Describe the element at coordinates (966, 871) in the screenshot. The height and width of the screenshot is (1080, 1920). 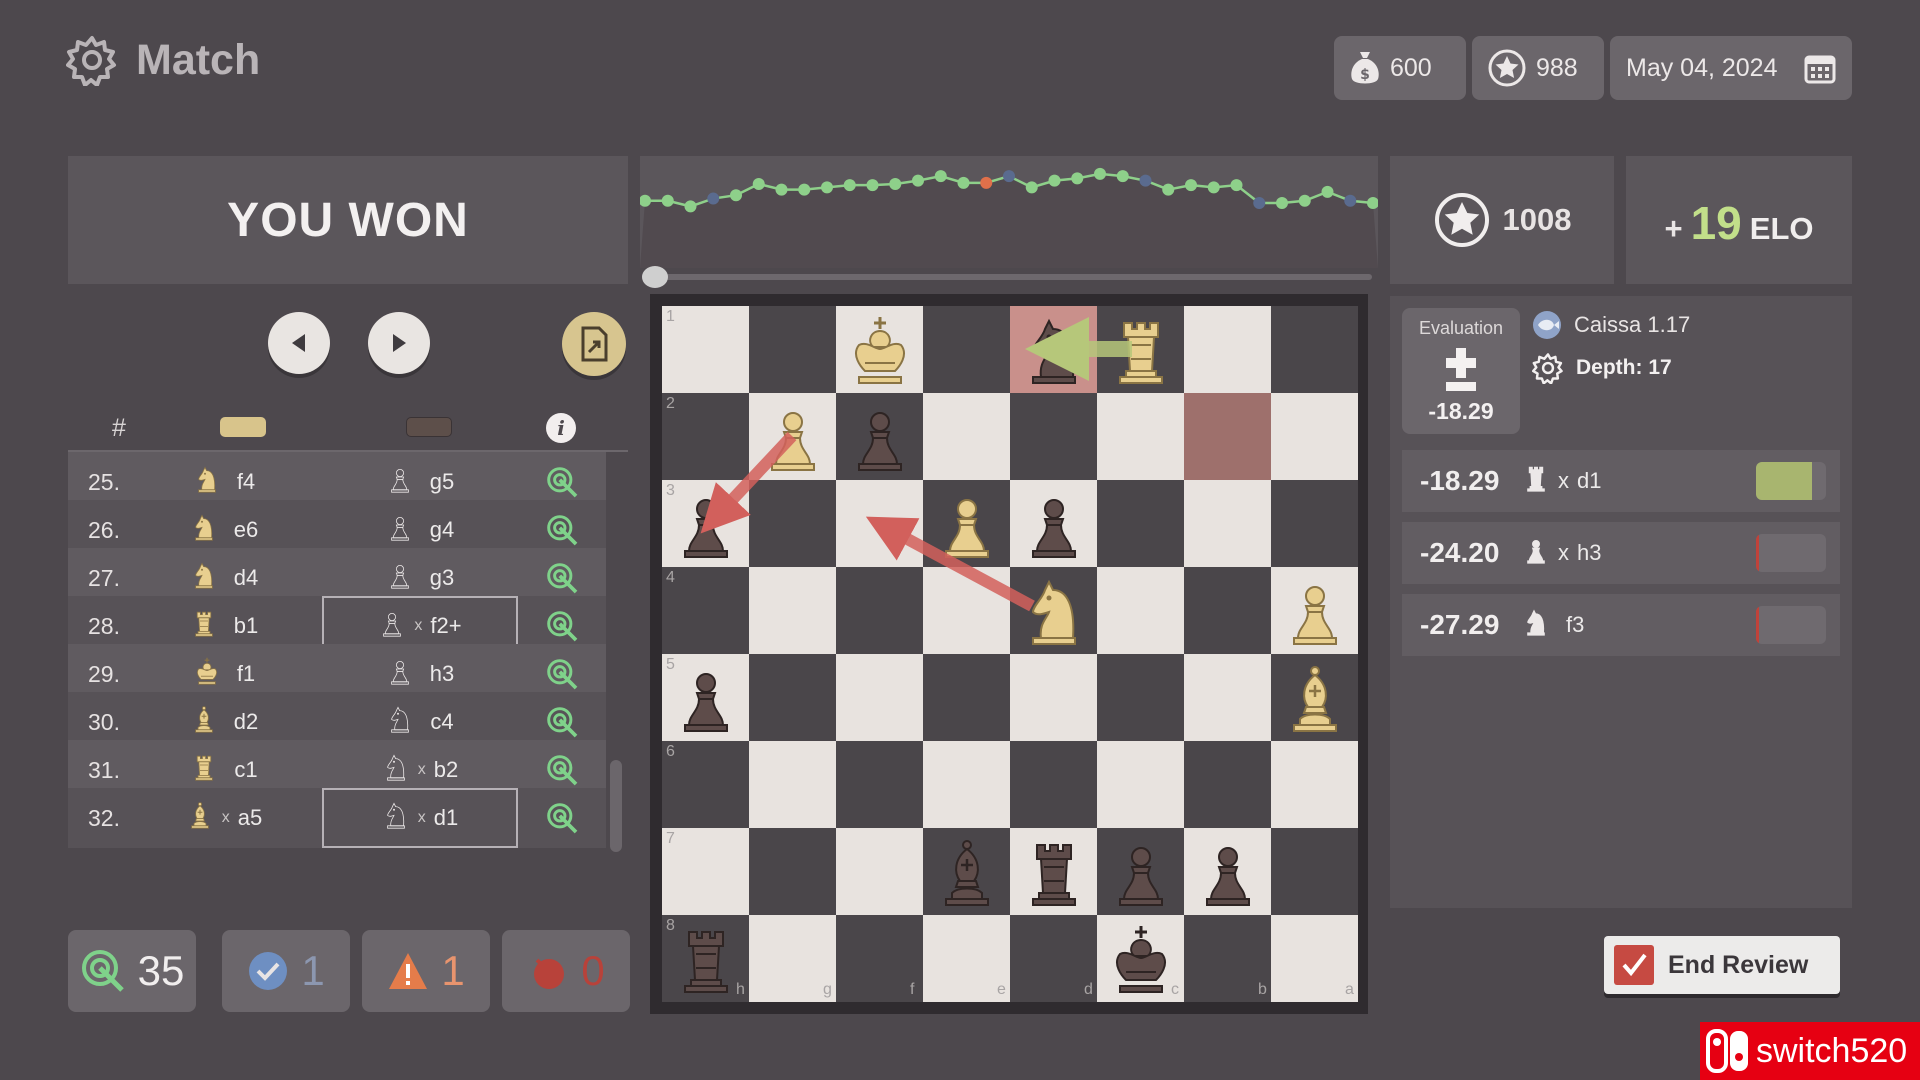
I see `black-bishop-piece` at that location.